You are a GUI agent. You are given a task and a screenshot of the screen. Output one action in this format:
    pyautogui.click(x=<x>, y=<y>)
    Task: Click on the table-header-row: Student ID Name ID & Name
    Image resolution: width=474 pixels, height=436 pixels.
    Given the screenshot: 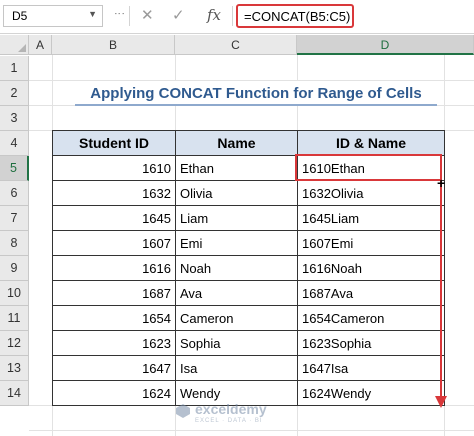 What is the action you would take?
    pyautogui.click(x=248, y=143)
    